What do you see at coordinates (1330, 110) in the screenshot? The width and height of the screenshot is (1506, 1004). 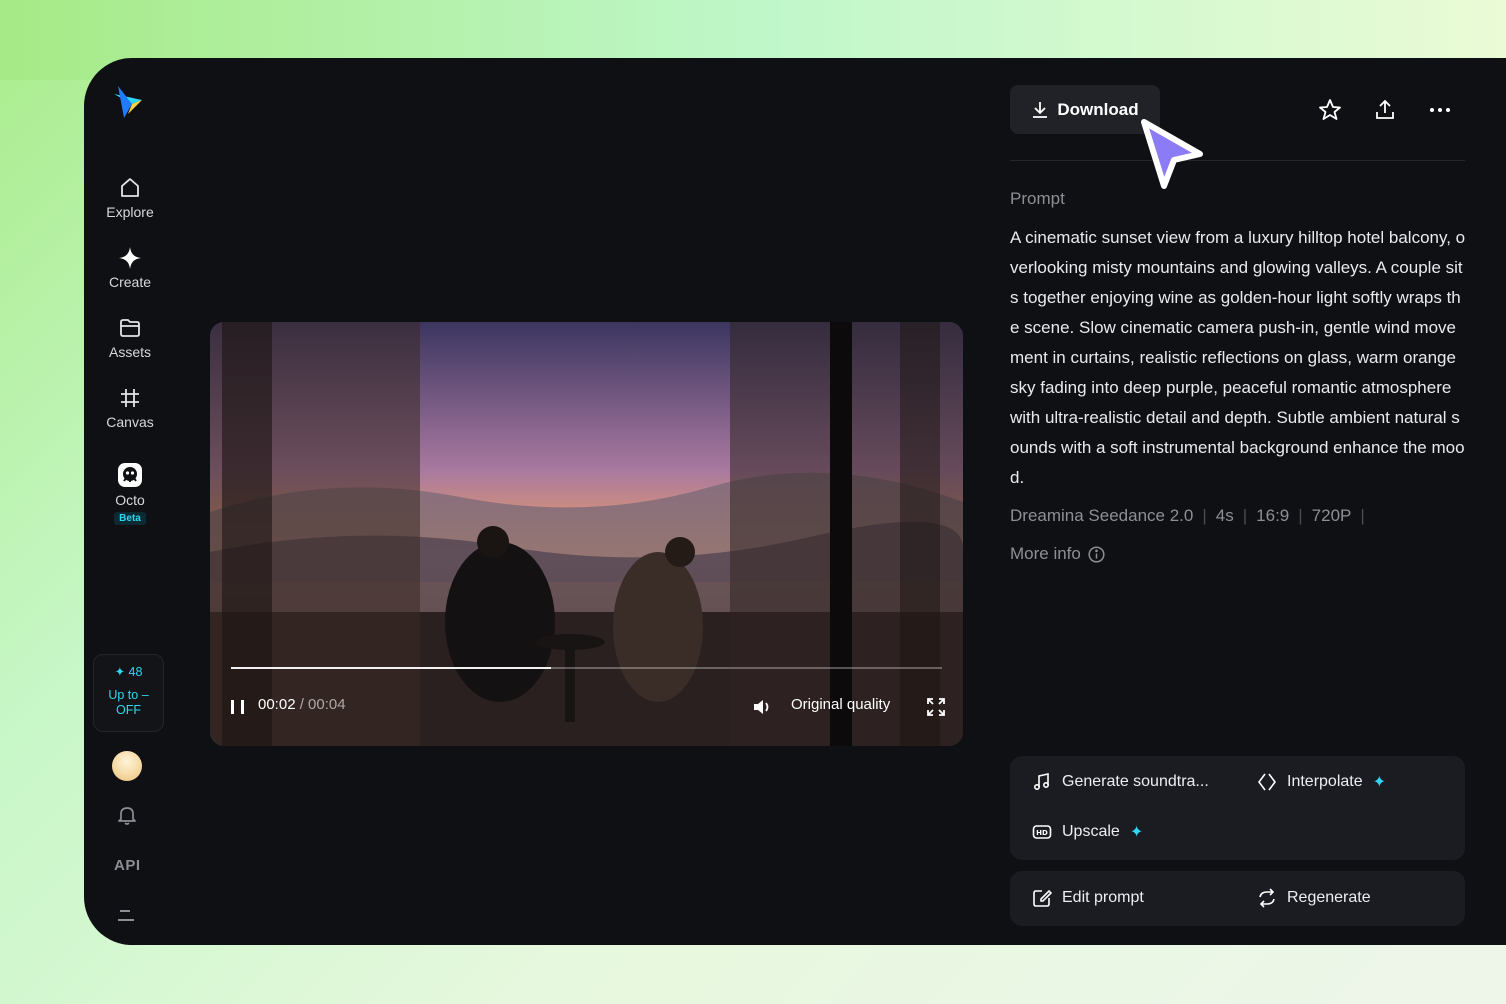 I see `star-icon` at bounding box center [1330, 110].